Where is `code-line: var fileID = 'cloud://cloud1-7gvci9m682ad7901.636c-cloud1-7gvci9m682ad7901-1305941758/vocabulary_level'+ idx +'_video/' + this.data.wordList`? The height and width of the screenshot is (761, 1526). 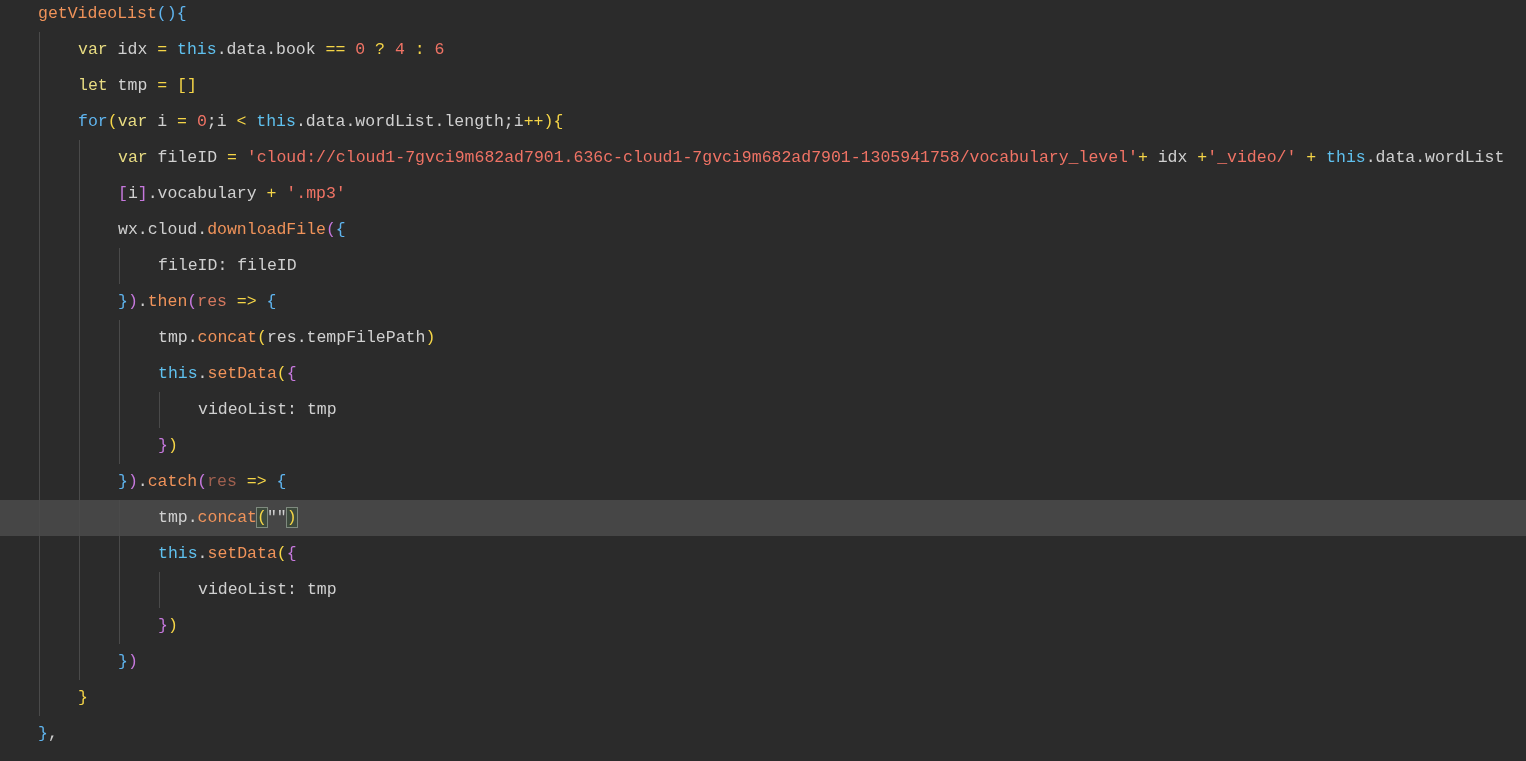 code-line: var fileID = 'cloud://cloud1-7gvci9m682ad7901.636c-cloud1-7gvci9m682ad7901-1305941758/vocabulary_level'+ idx +'_video/' + this.data.wordList is located at coordinates (811, 158).